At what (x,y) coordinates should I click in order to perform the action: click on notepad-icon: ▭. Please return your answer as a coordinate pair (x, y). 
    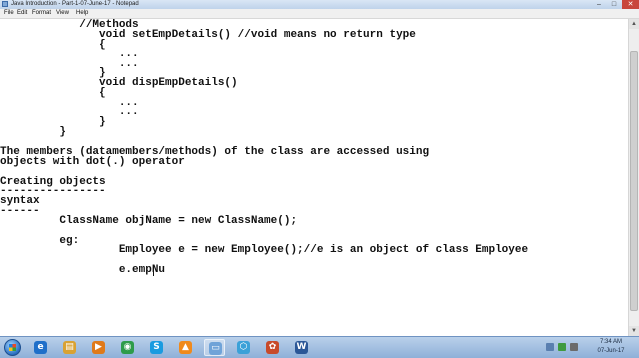
    Looking at the image, I should click on (215, 348).